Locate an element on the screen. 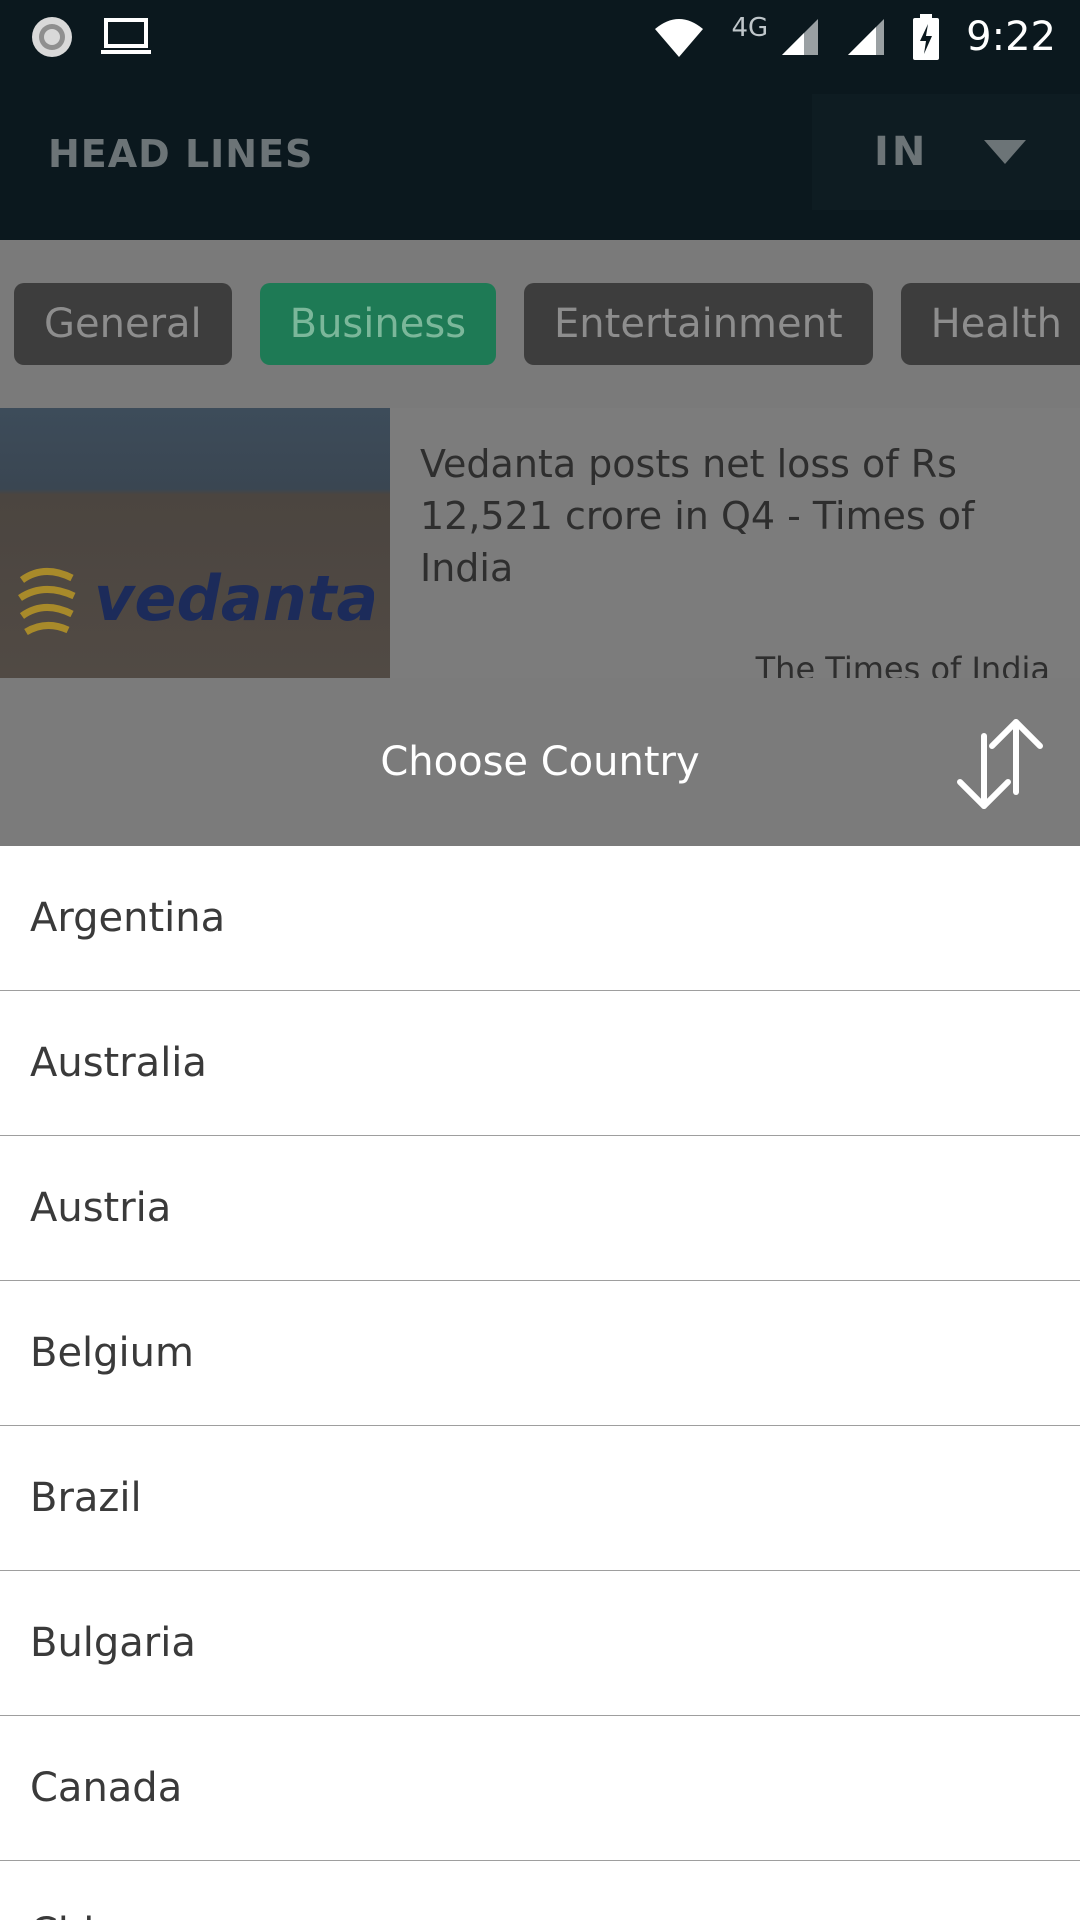 The image size is (1080, 1920). laptop-icon is located at coordinates (126, 36).